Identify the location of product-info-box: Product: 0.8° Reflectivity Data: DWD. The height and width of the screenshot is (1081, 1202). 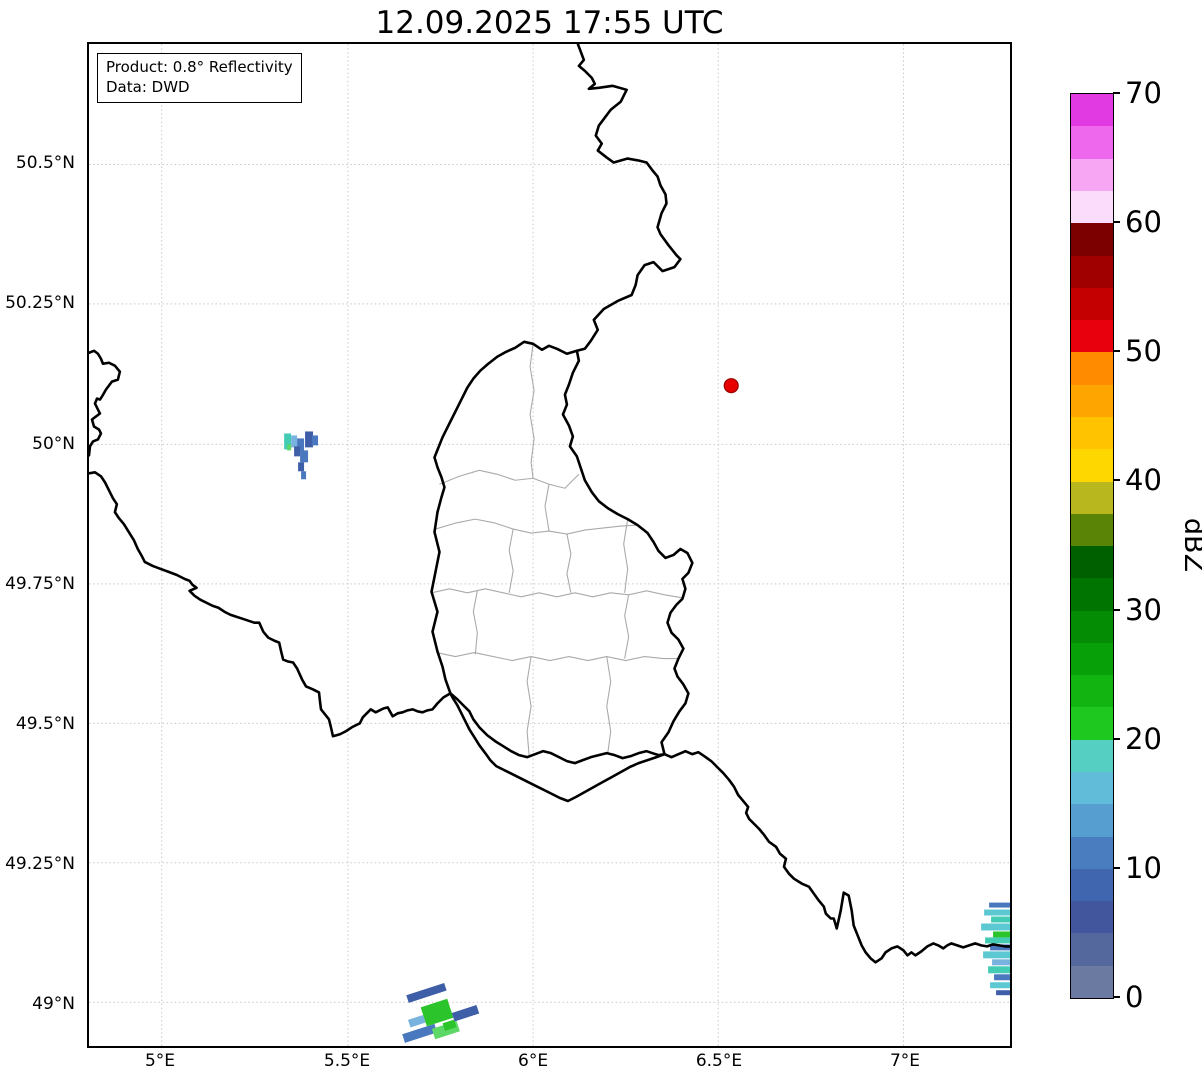
(199, 78).